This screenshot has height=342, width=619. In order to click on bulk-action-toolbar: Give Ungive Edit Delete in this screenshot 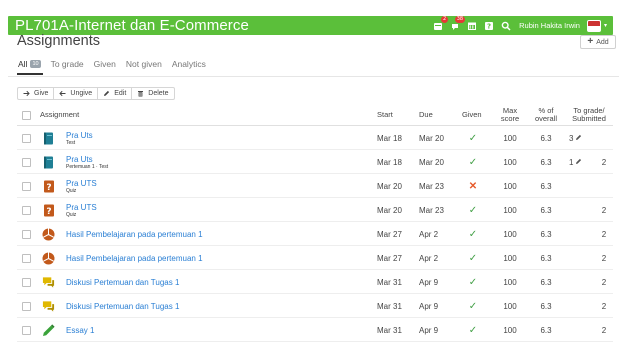, I will do `click(96, 93)`.